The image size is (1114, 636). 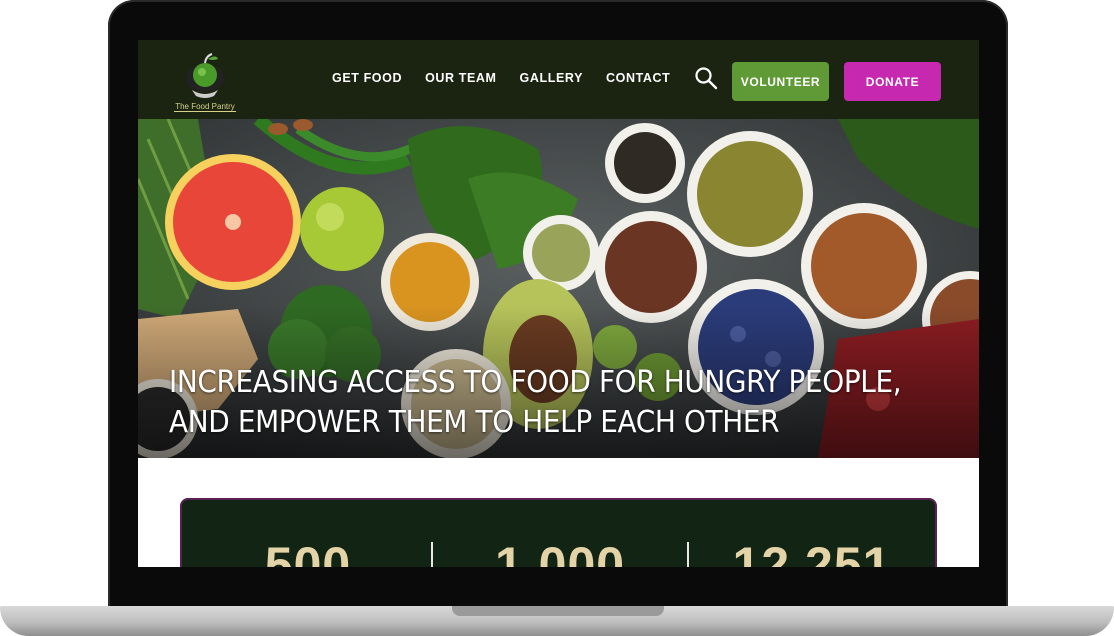 I want to click on donate-button: DONATE, so click(x=892, y=81).